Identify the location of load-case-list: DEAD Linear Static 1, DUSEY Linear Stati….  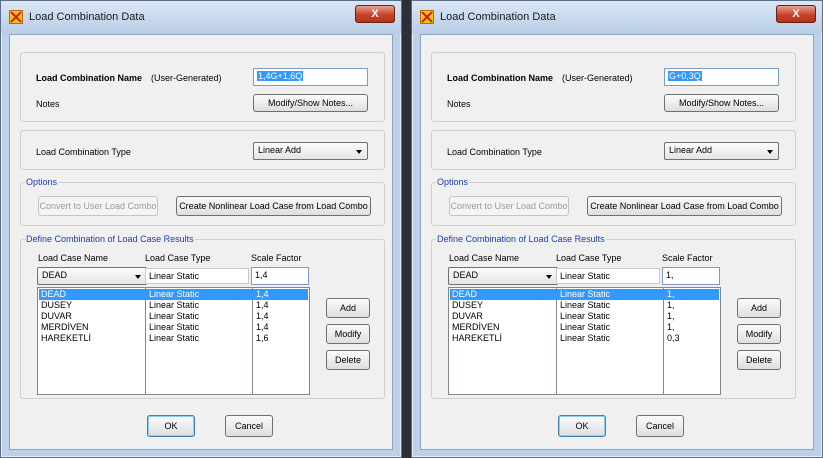
(584, 341).